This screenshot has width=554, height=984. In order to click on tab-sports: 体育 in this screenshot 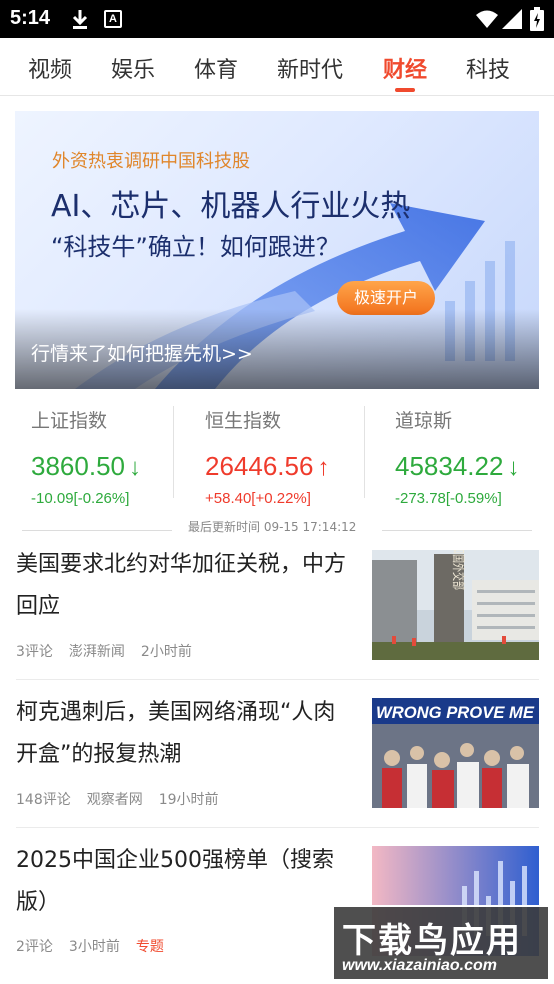, I will do `click(216, 68)`.